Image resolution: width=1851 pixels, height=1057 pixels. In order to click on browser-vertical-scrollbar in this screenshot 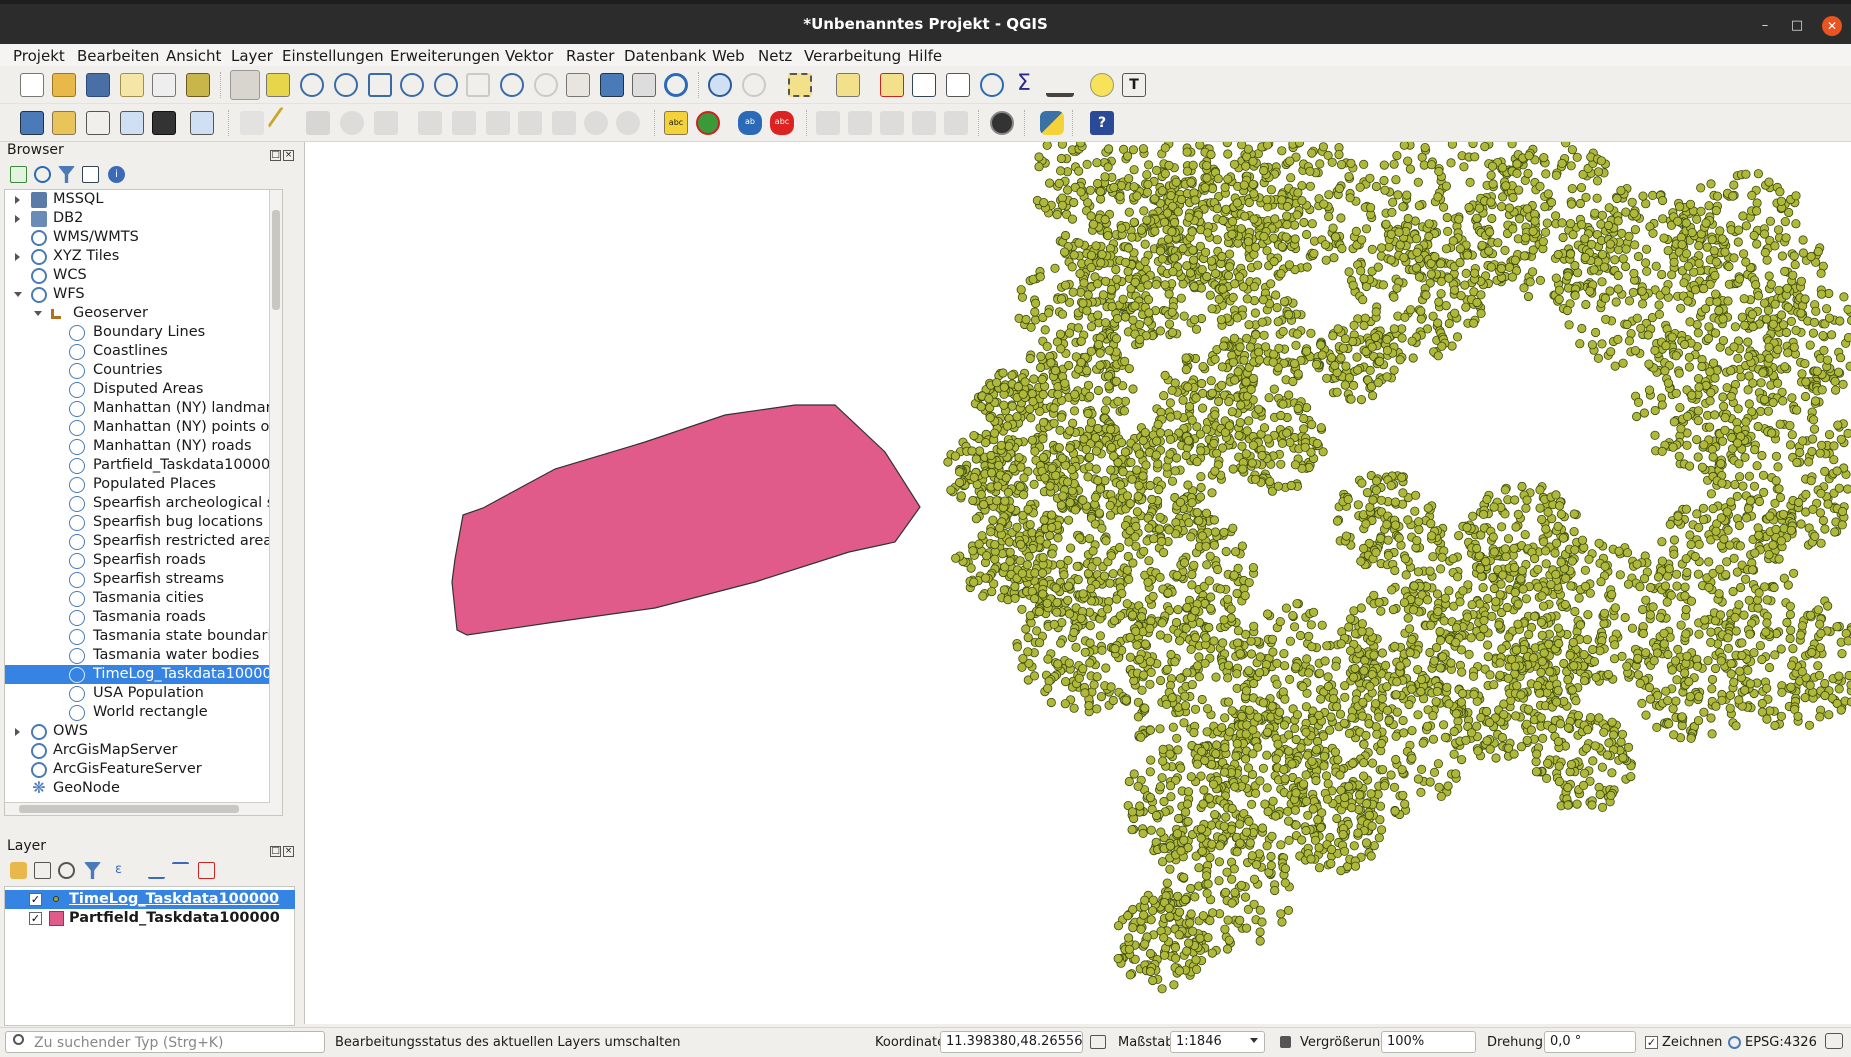, I will do `click(275, 502)`.